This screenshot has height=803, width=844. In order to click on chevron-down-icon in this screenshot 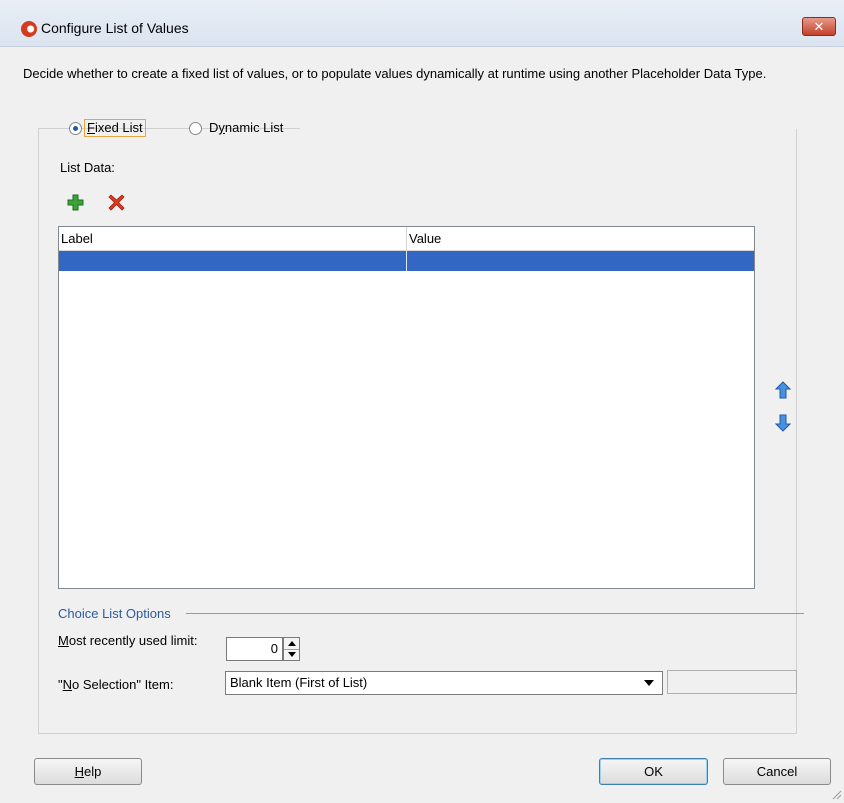, I will do `click(649, 683)`.